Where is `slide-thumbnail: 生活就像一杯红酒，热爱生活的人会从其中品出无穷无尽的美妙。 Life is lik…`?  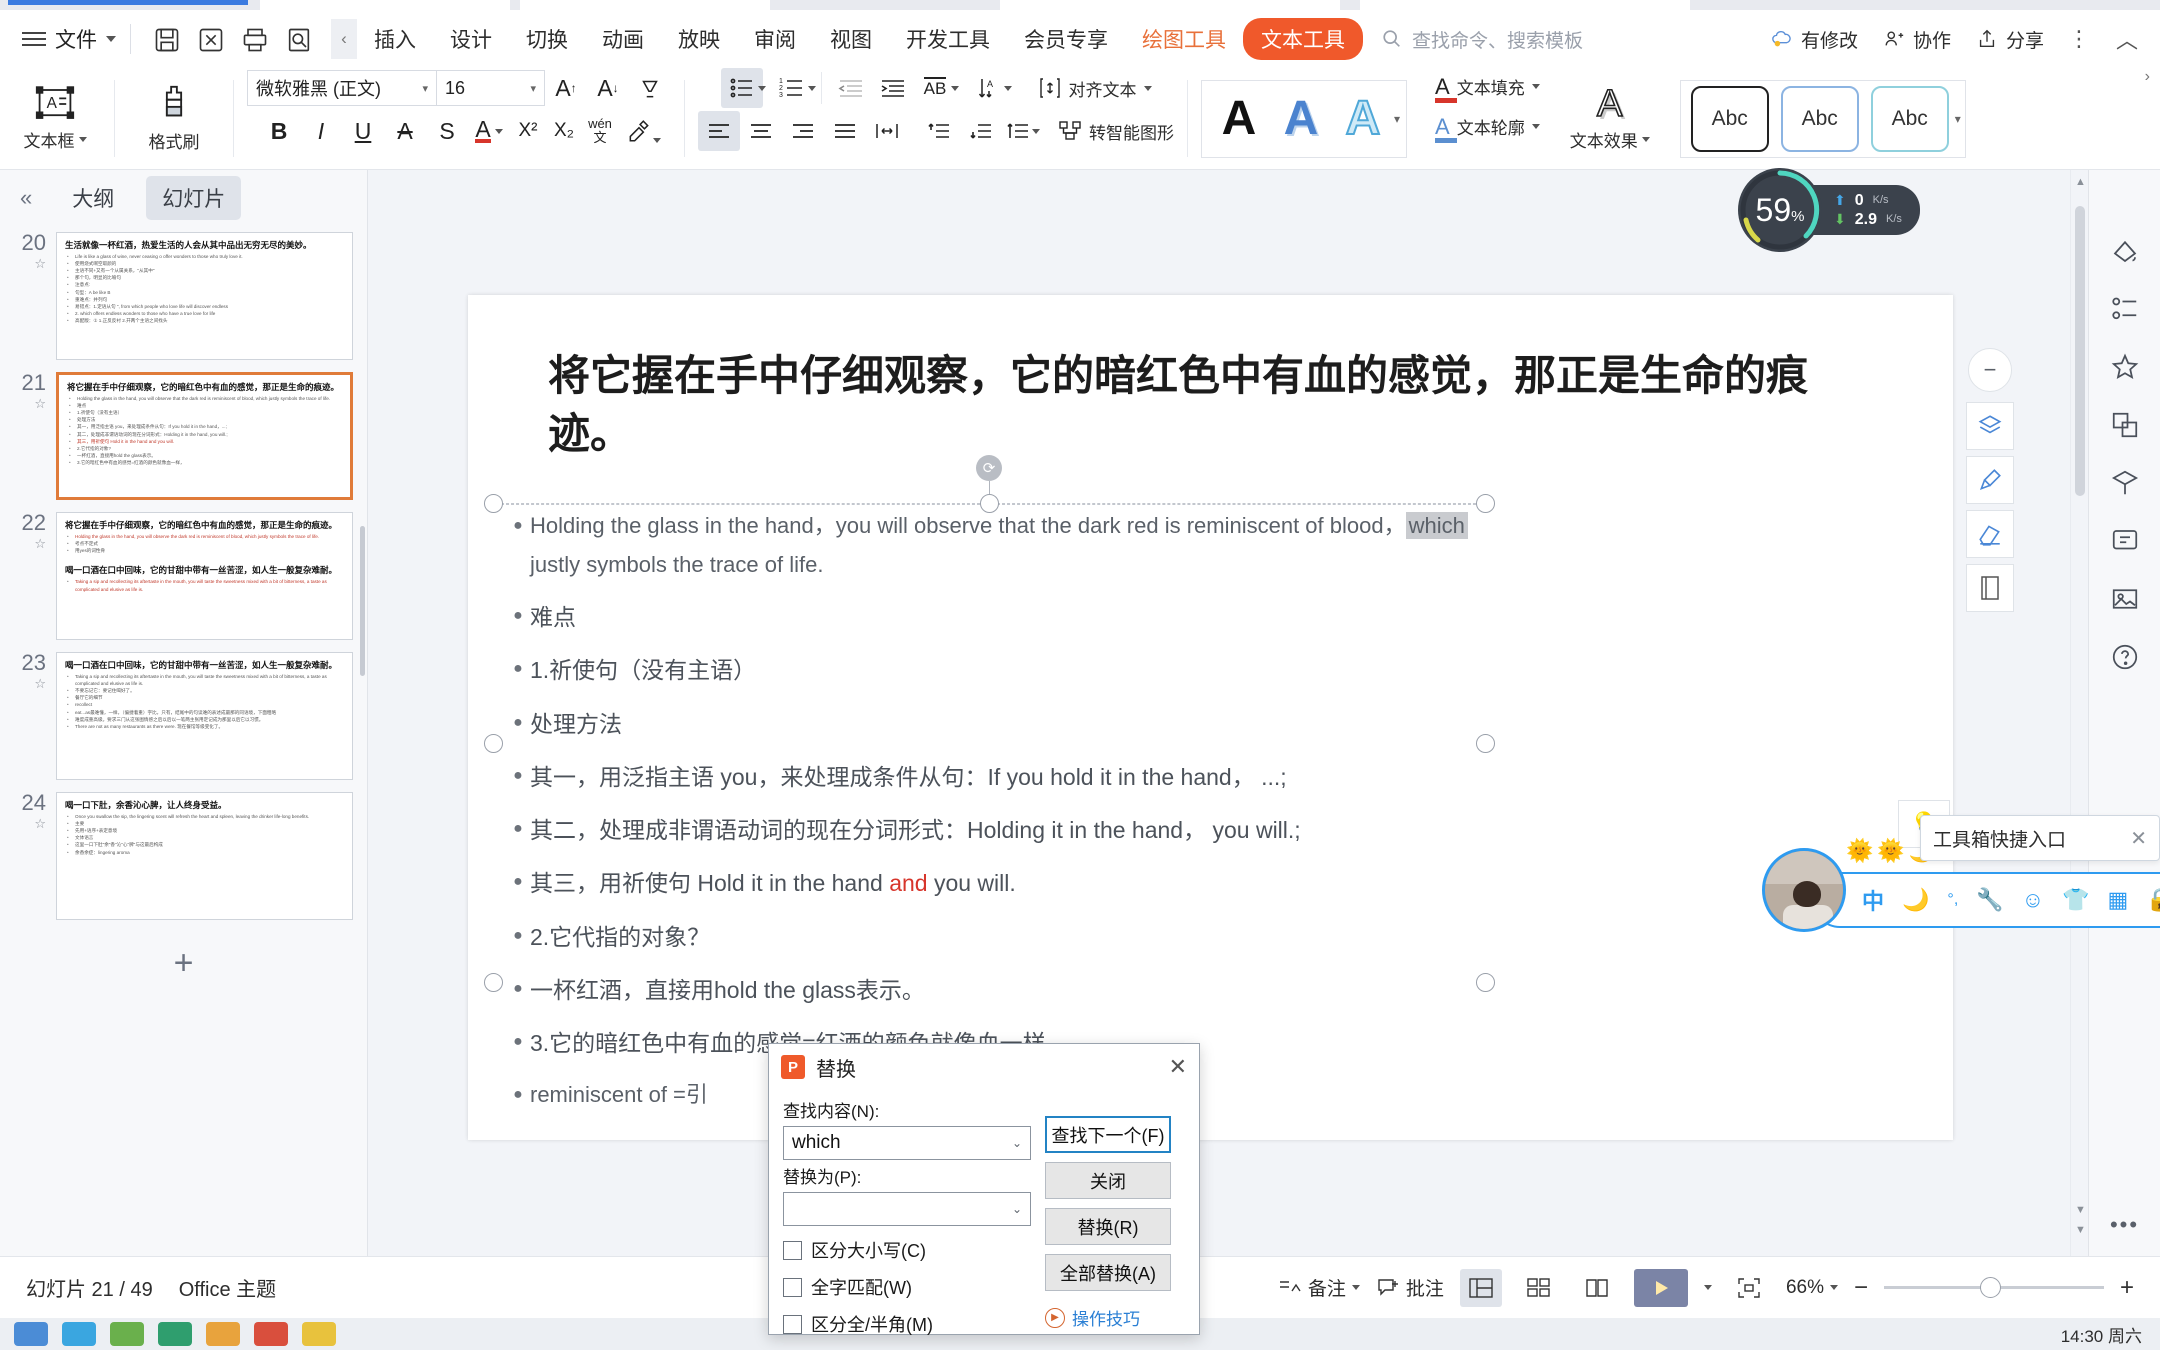 slide-thumbnail: 生活就像一杯红酒，热爱生活的人会从其中品出无穷无尽的美妙。 Life is lik… is located at coordinates (204, 296).